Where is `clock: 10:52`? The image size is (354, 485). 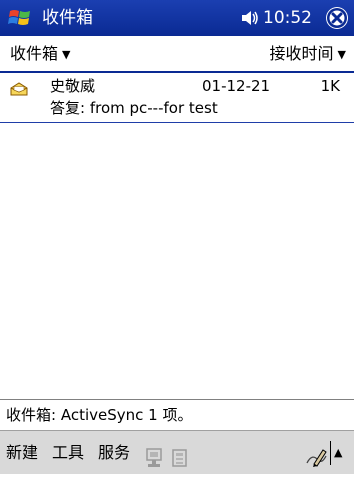 clock: 10:52 is located at coordinates (287, 18).